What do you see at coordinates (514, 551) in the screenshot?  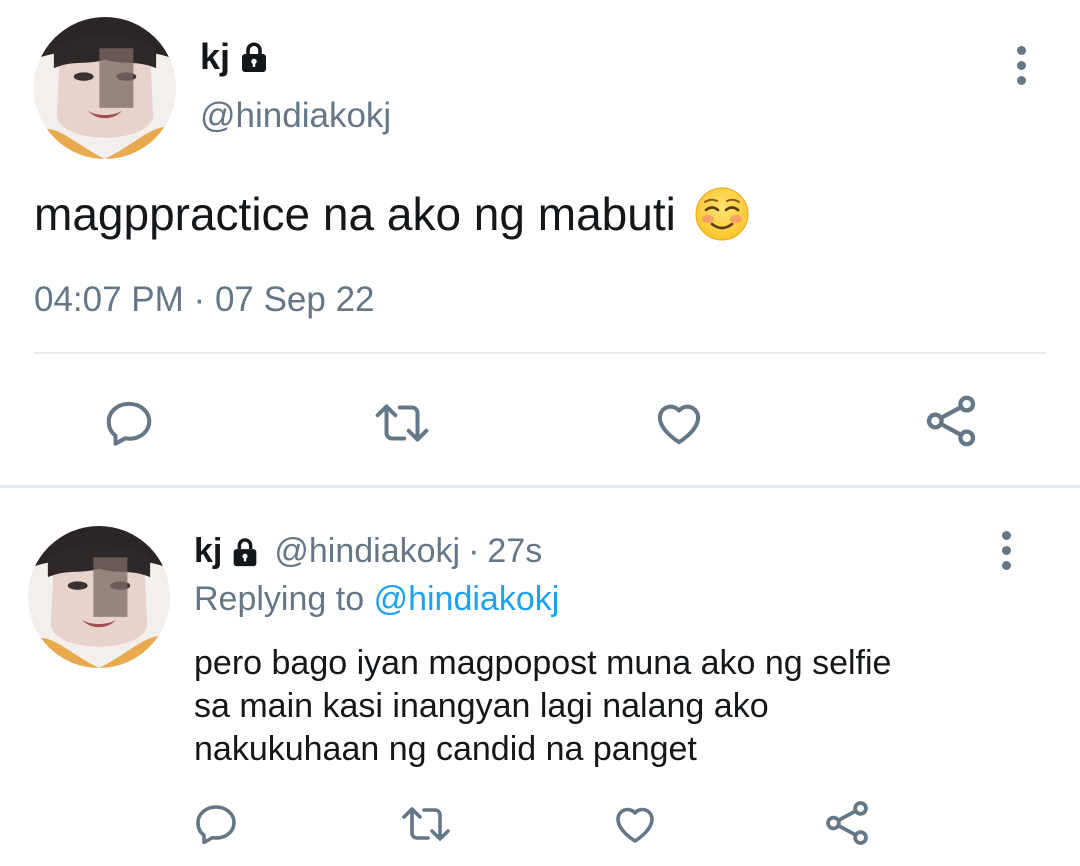 I see `tweet-age: 27s` at bounding box center [514, 551].